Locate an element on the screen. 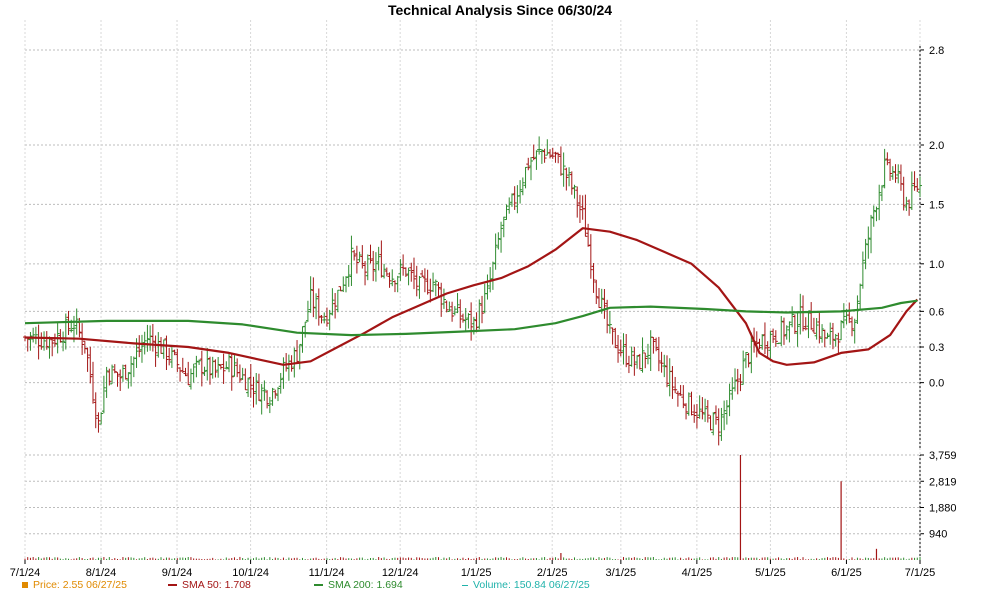 Image resolution: width=1000 pixels, height=600 pixels. y-tick-label: 0.0 is located at coordinates (936, 384).